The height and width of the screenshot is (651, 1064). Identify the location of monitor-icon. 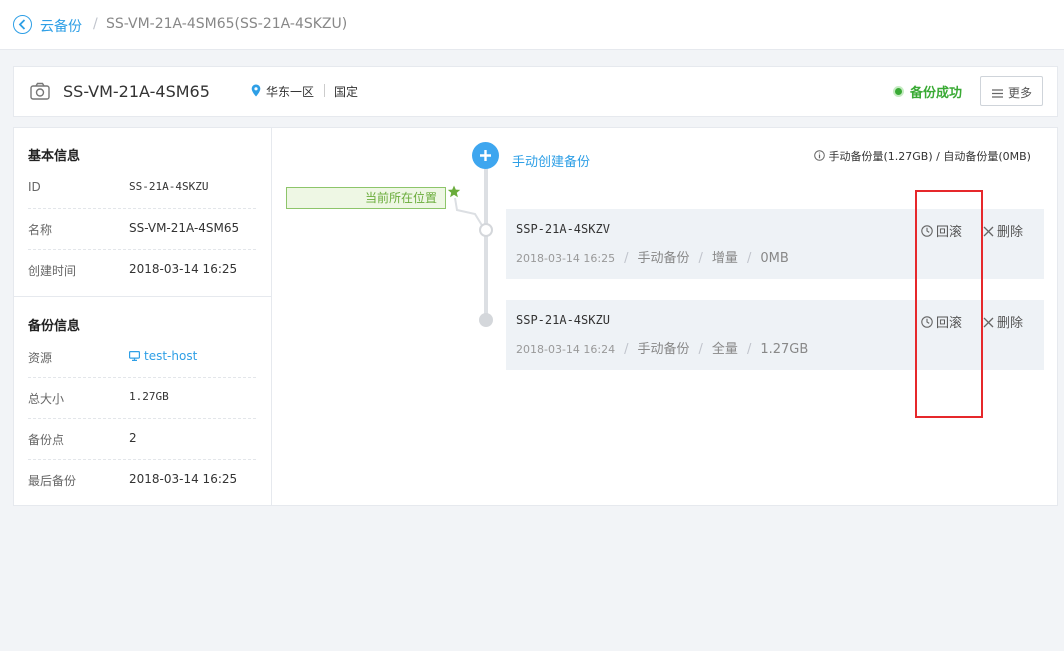
(135, 357).